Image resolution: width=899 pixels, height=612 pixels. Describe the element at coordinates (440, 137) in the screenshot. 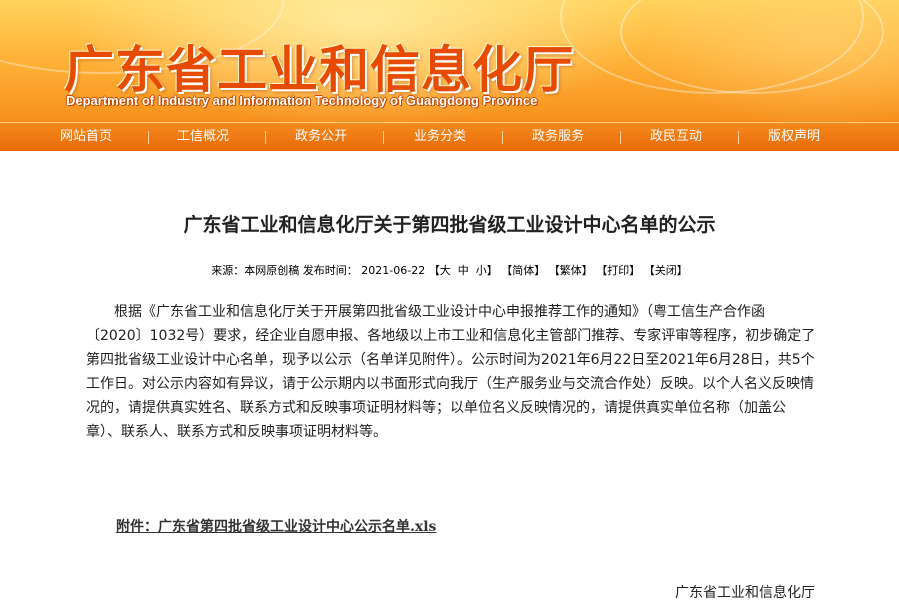

I see `nav-item-business: 业务分类` at that location.